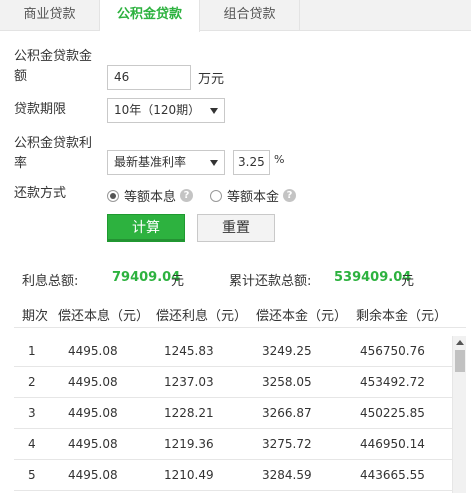 This screenshot has width=471, height=493. Describe the element at coordinates (287, 413) in the screenshot. I see `cell-principal: 3266.87` at that location.